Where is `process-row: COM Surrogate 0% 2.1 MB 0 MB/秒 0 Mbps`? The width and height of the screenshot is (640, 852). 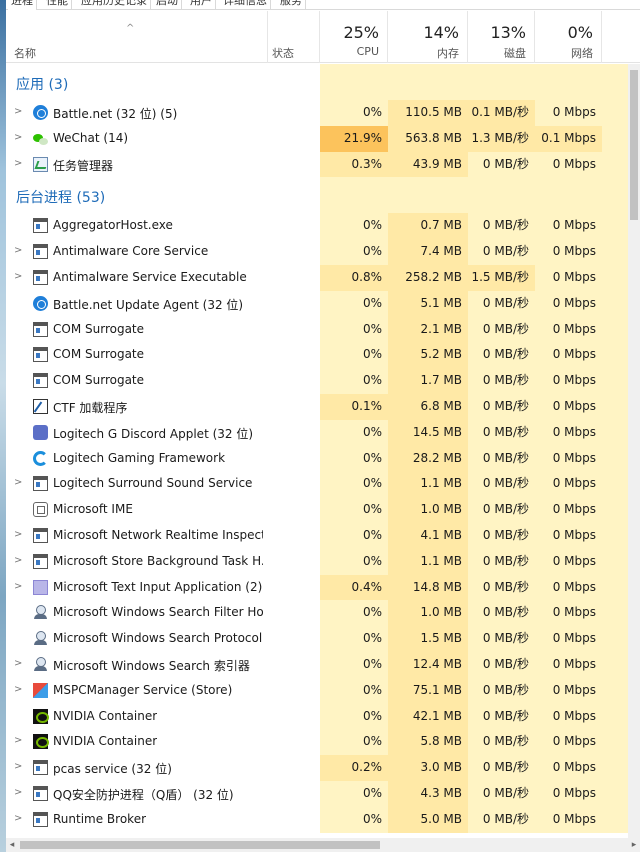
process-row: COM Surrogate 0% 2.1 MB 0 MB/秒 0 Mbps is located at coordinates (318, 329).